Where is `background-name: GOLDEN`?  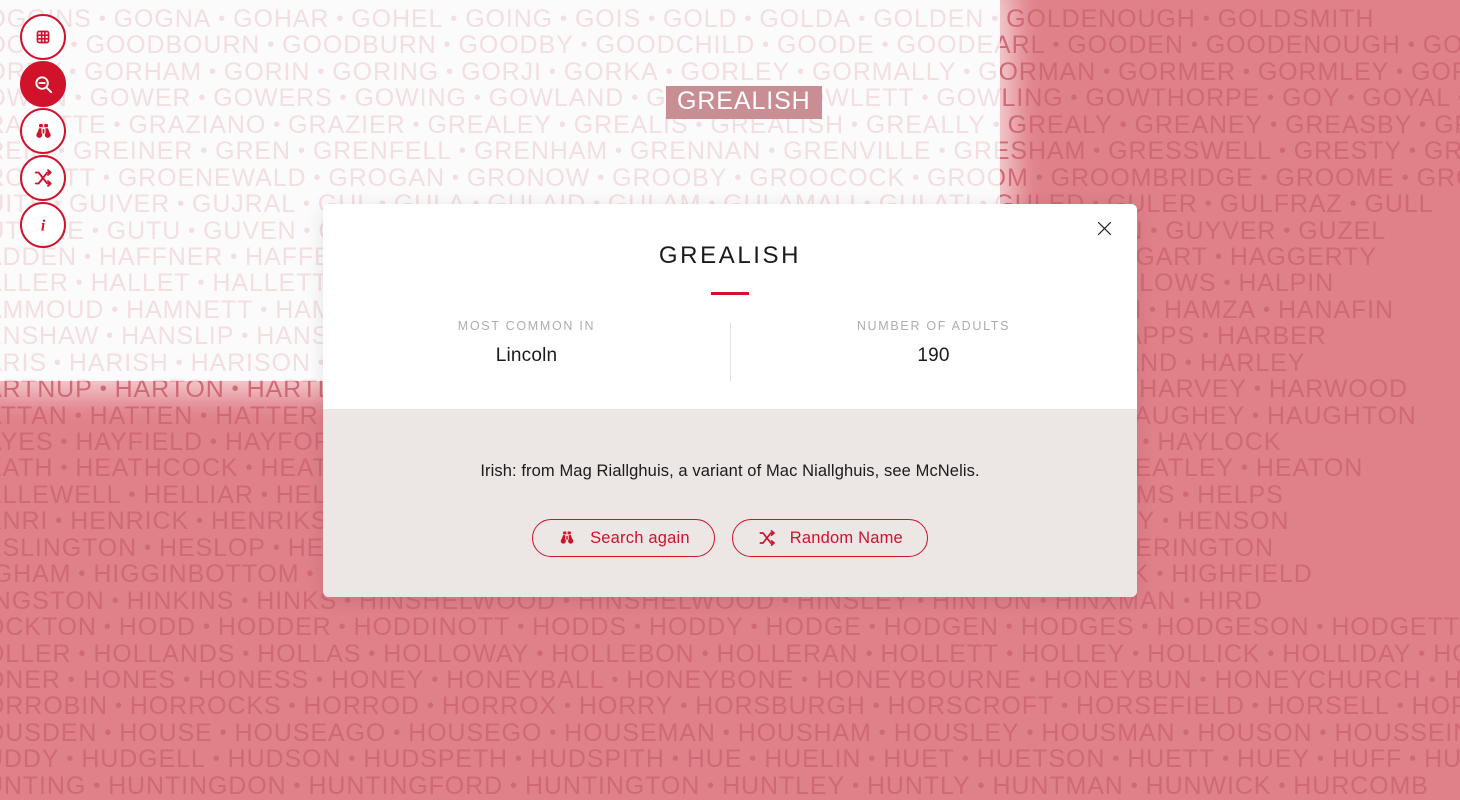
background-name: GOLDEN is located at coordinates (928, 19).